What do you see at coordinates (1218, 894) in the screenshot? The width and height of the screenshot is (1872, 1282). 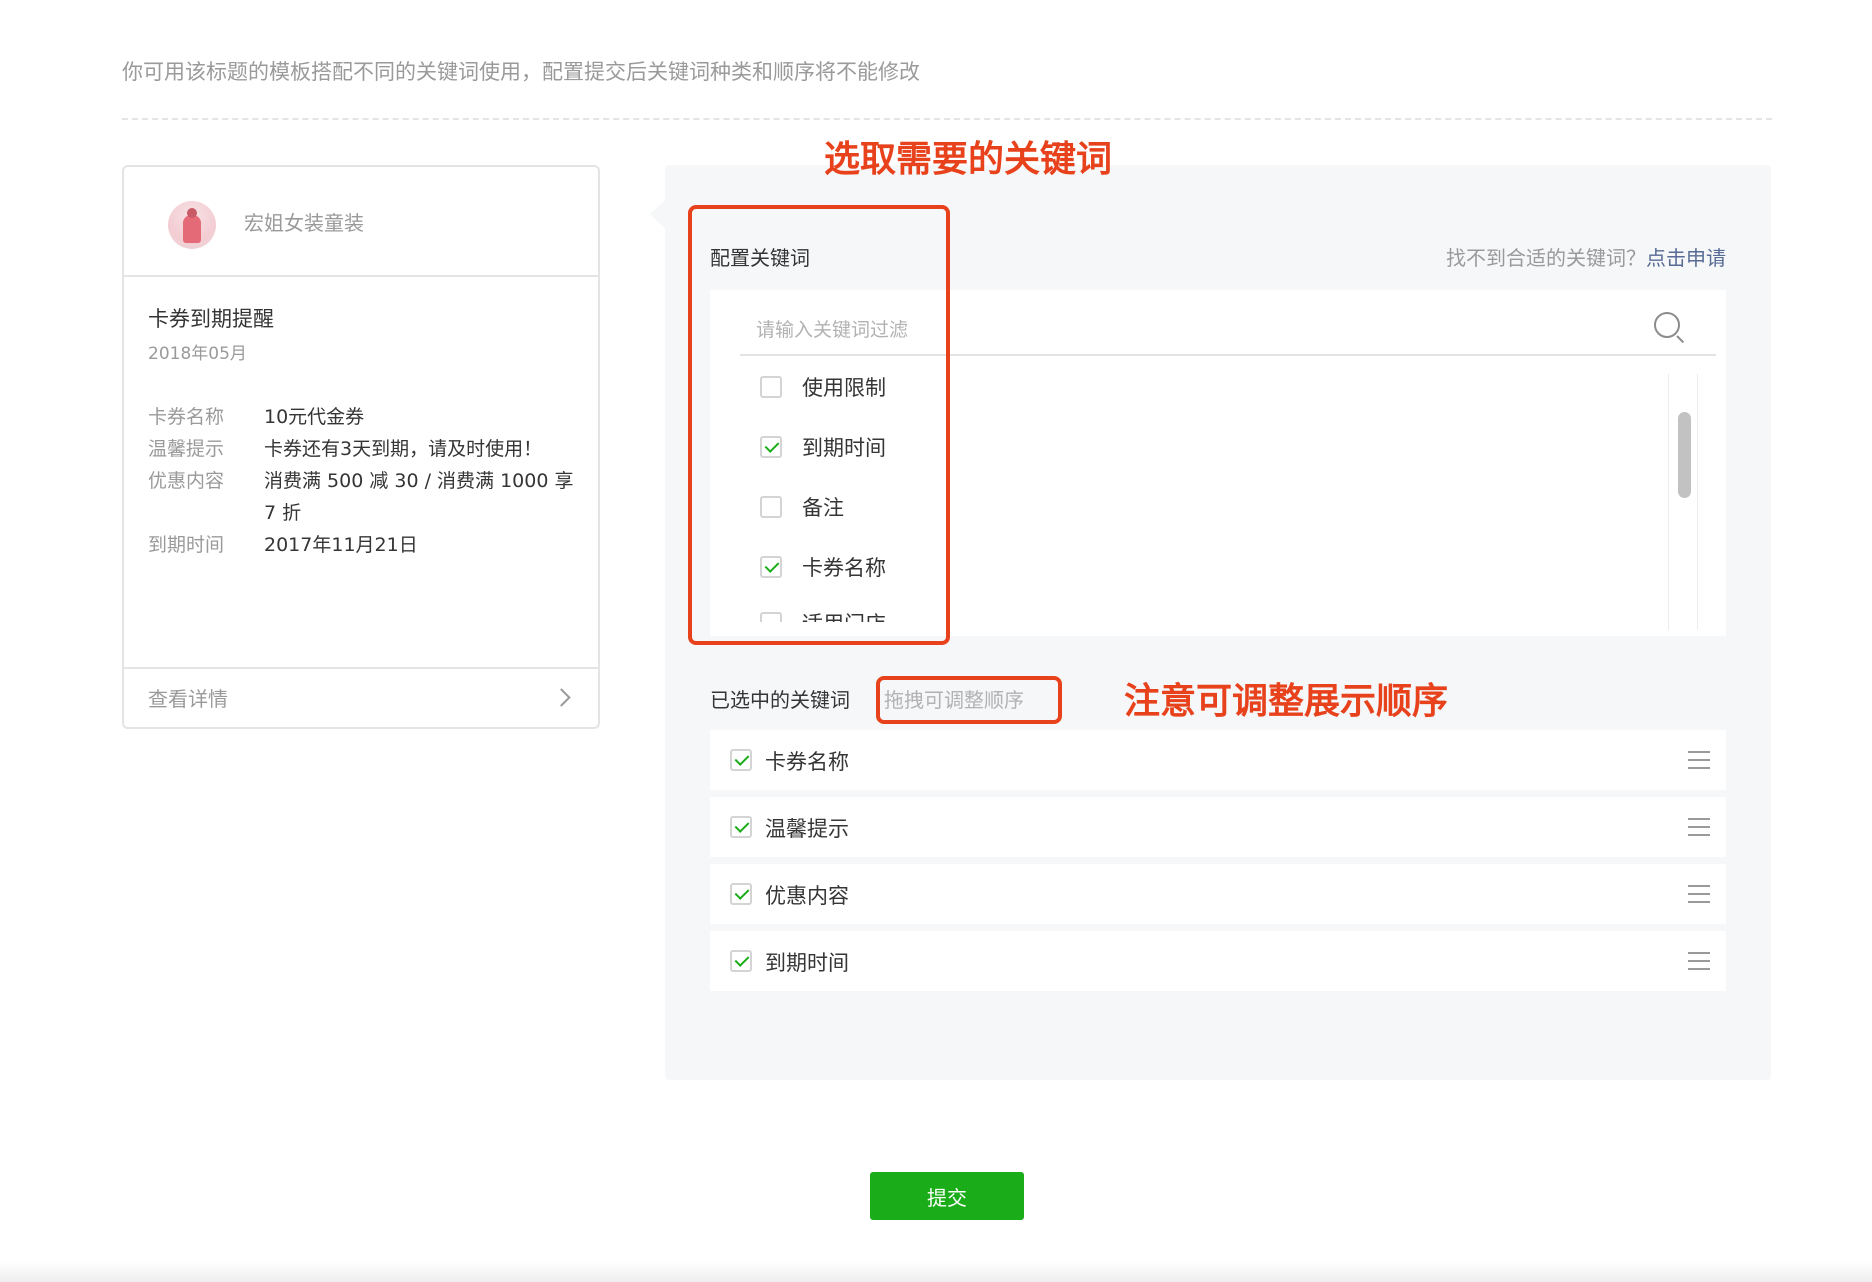 I see `selected-keyword-row: 优惠内容` at bounding box center [1218, 894].